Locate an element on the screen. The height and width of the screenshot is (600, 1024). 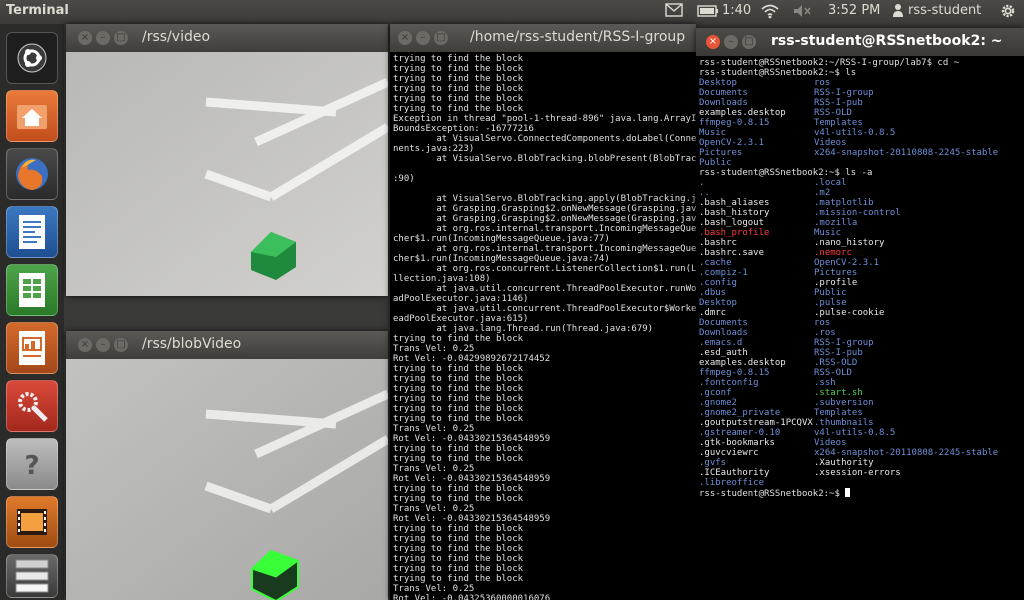
ls-entry: Downloads is located at coordinates (723, 103).